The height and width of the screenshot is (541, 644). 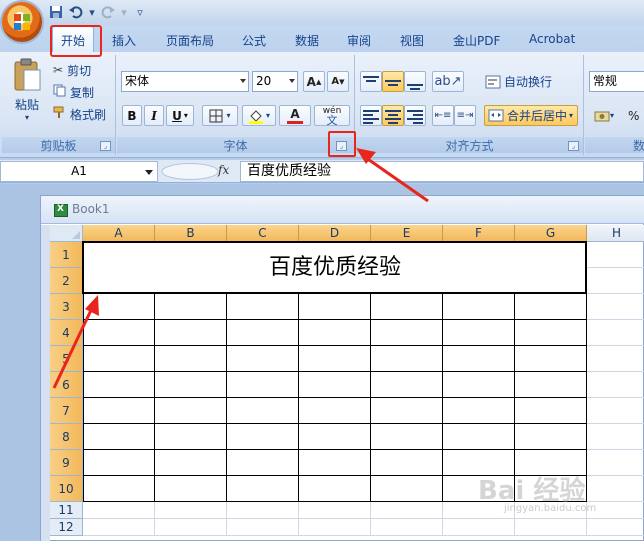 What do you see at coordinates (66, 437) in the screenshot?
I see `row-header-8: 8` at bounding box center [66, 437].